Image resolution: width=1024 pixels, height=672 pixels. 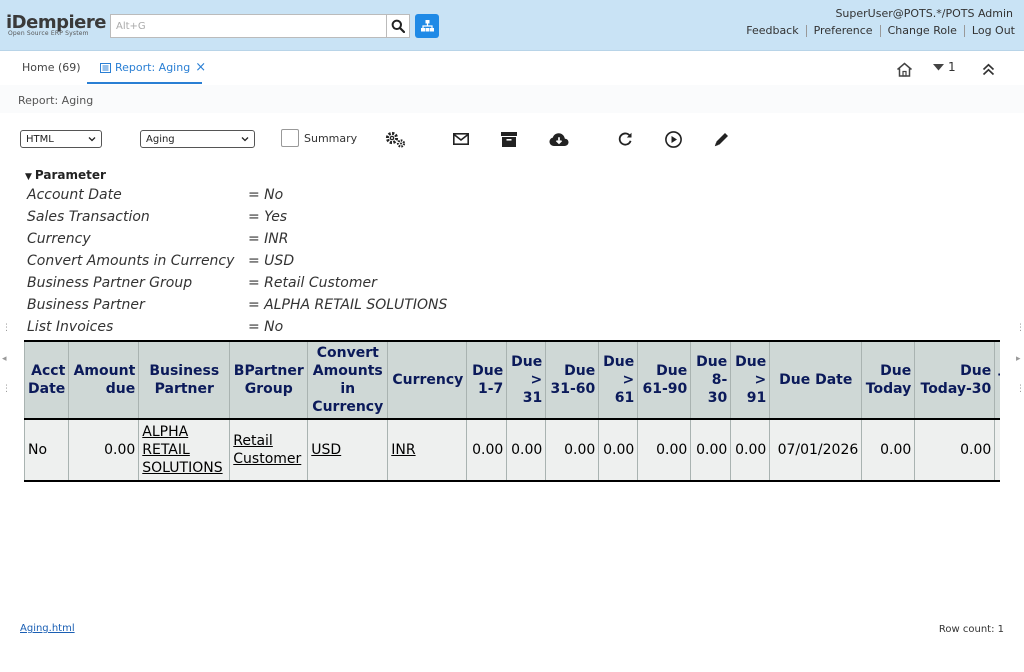 I want to click on search-icon, so click(x=398, y=26).